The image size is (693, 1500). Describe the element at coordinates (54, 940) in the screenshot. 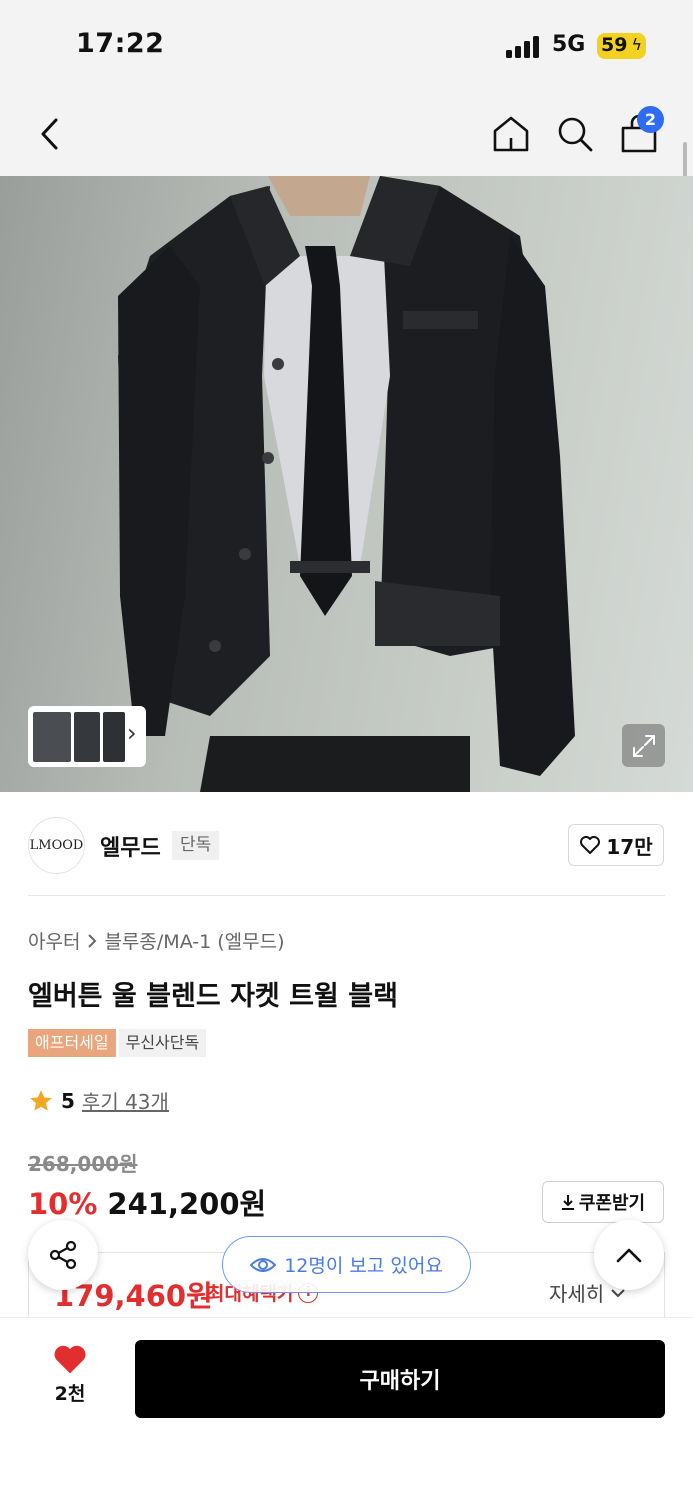

I see `breadcrumb-category: 아우터` at that location.